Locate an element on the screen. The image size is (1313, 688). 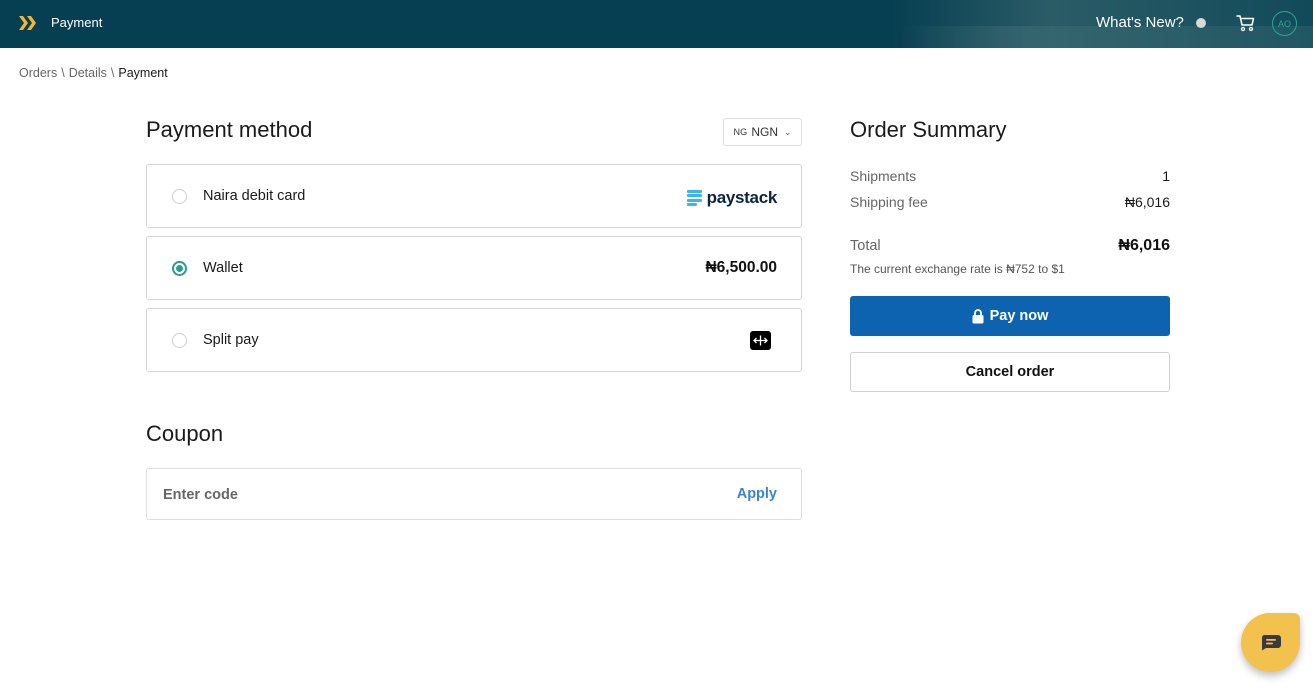
summary-value: 1 is located at coordinates (1166, 176).